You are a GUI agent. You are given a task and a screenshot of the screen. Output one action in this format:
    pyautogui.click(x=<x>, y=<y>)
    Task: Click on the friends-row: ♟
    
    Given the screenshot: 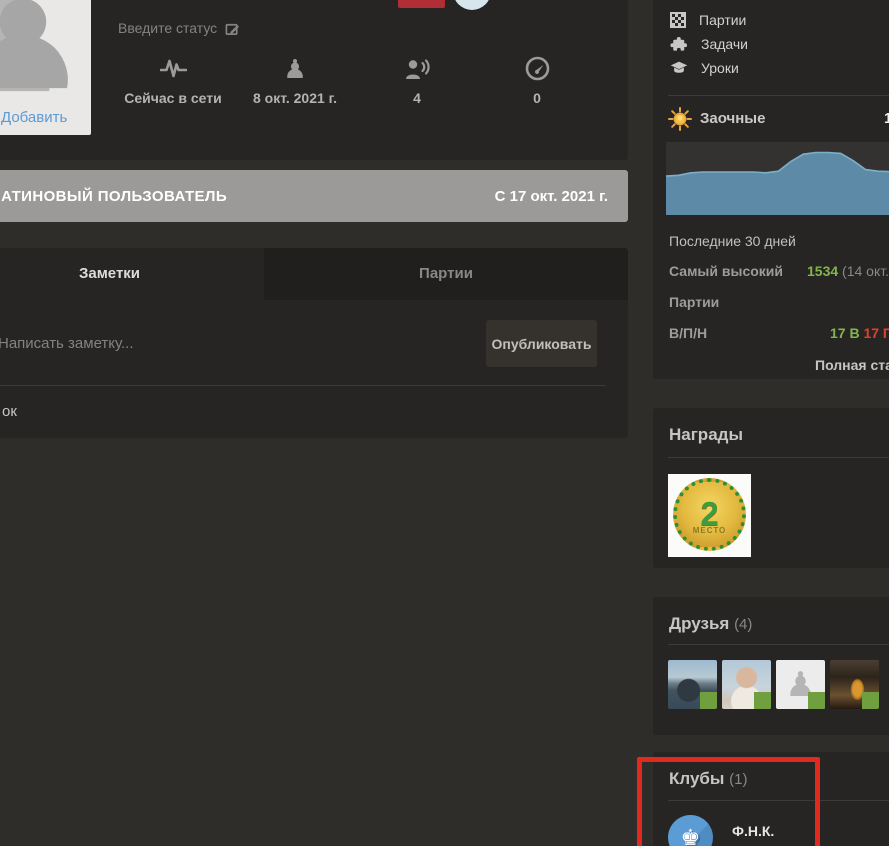 What is the action you would take?
    pyautogui.click(x=773, y=684)
    